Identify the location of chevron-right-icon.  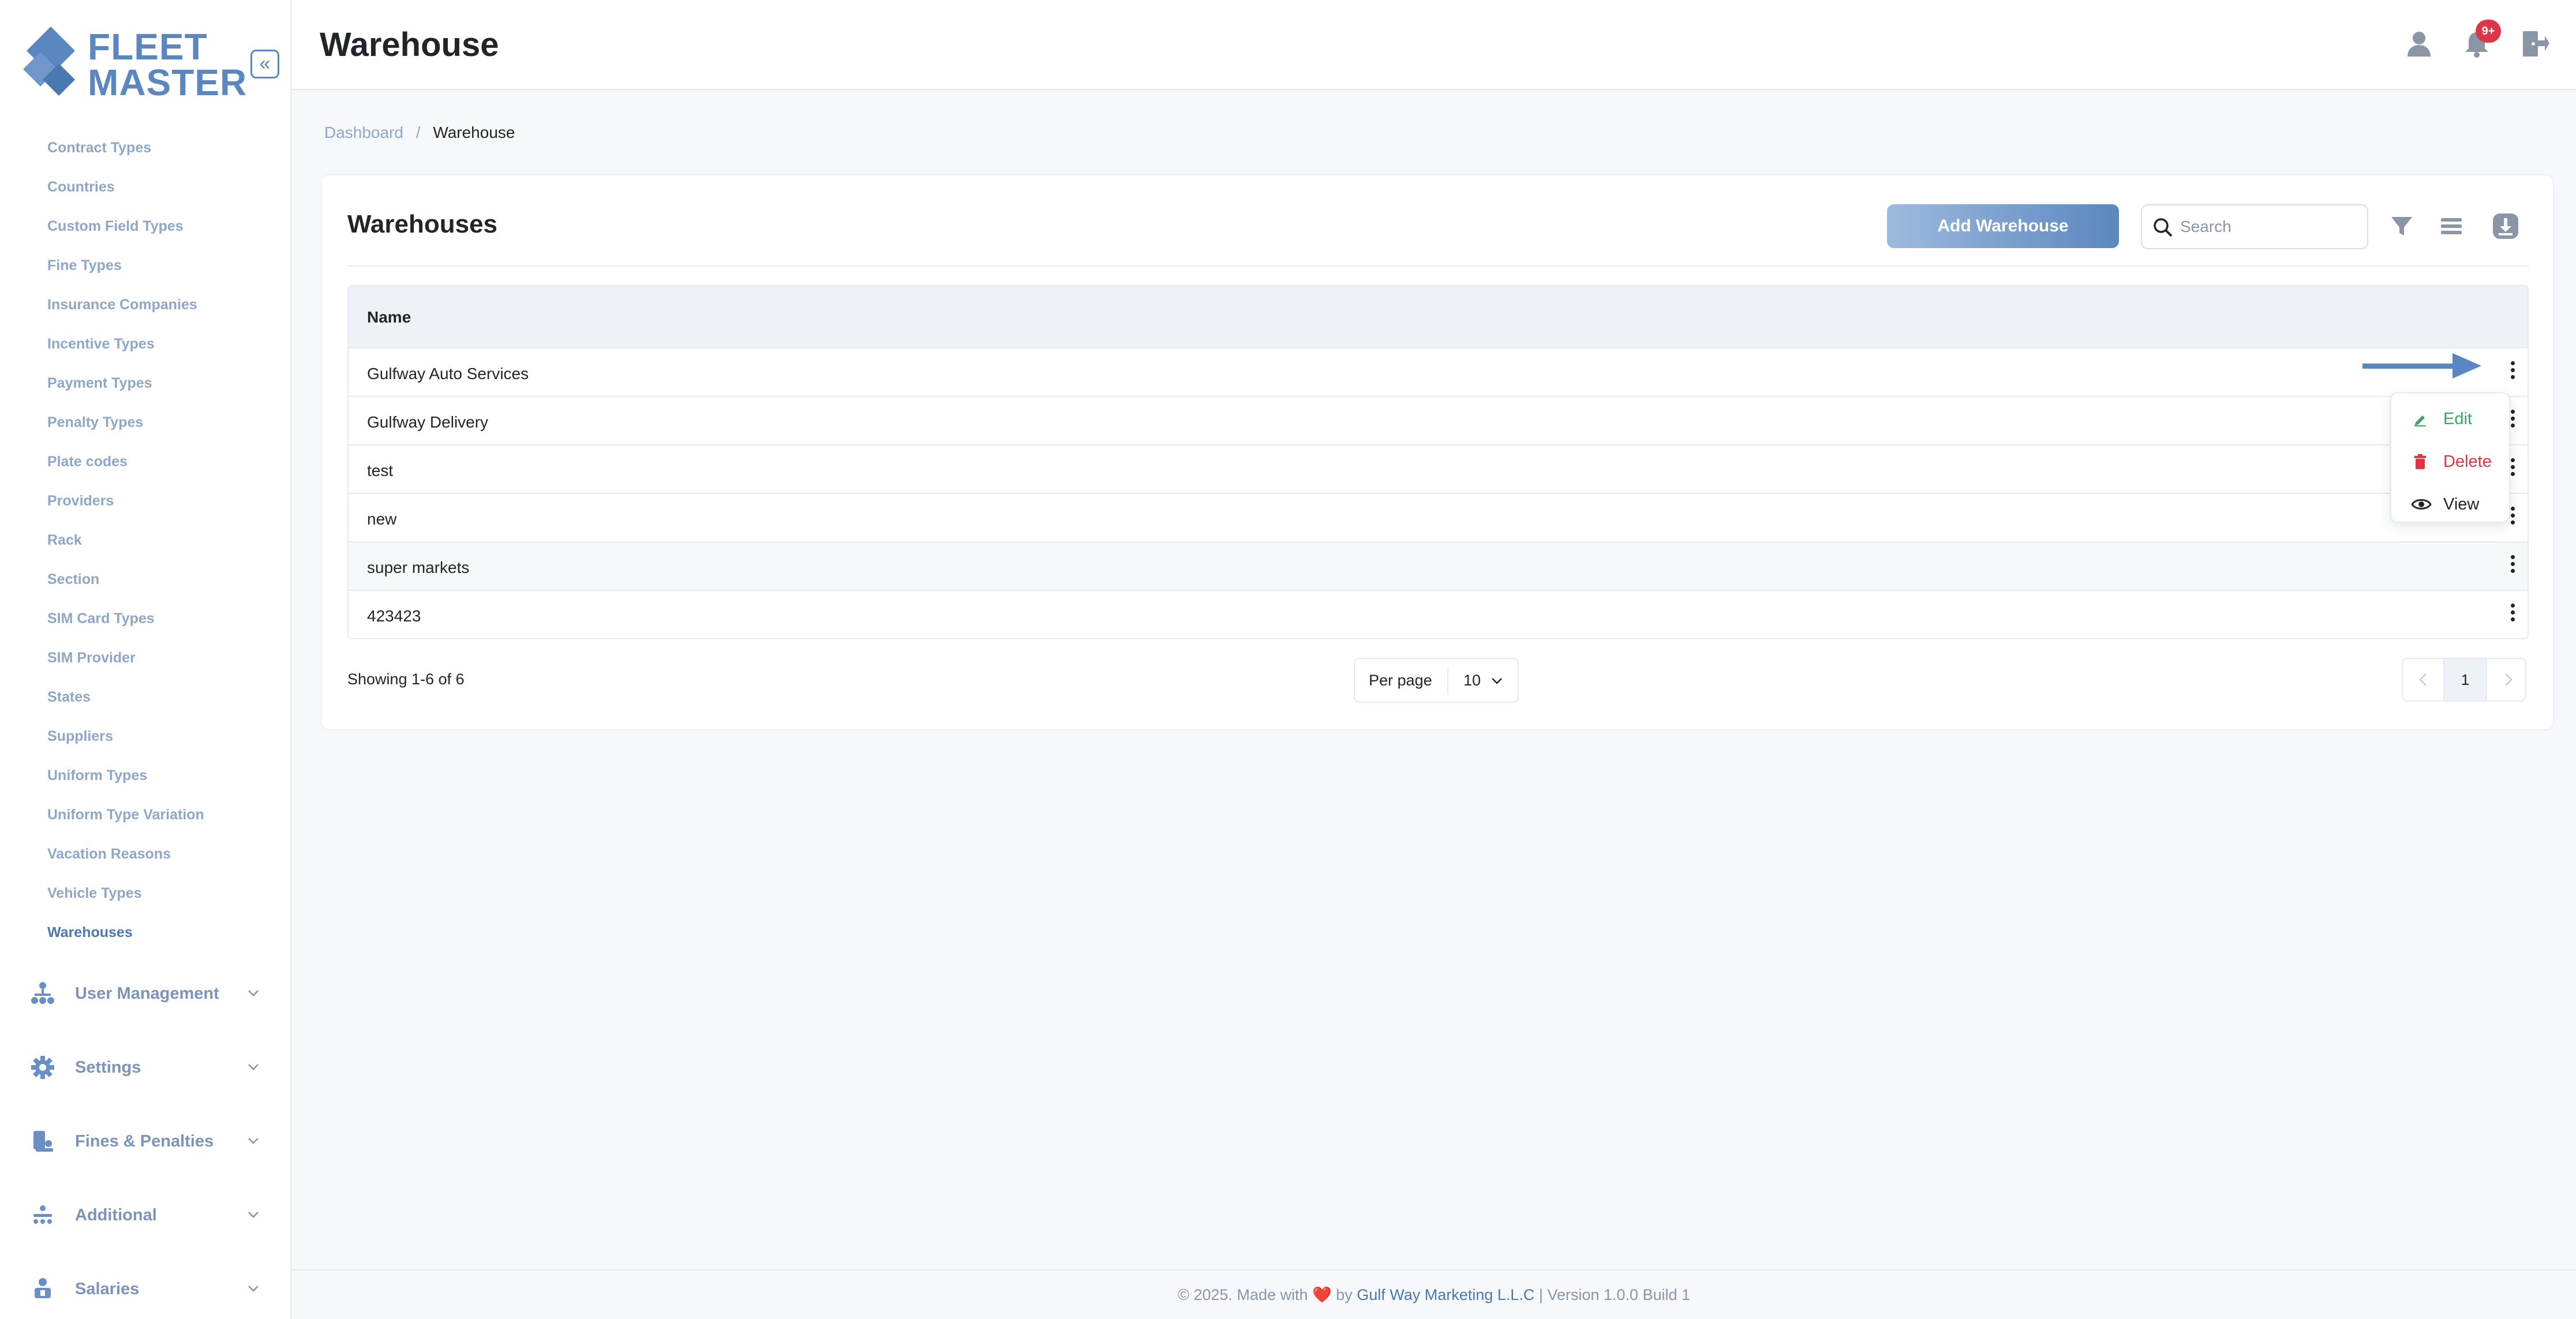
(2509, 679).